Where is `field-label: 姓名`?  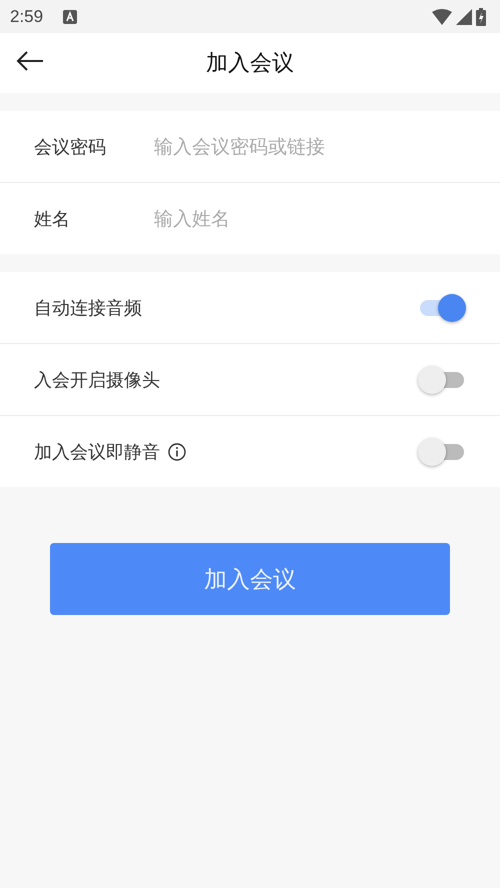
field-label: 姓名 is located at coordinates (52, 219).